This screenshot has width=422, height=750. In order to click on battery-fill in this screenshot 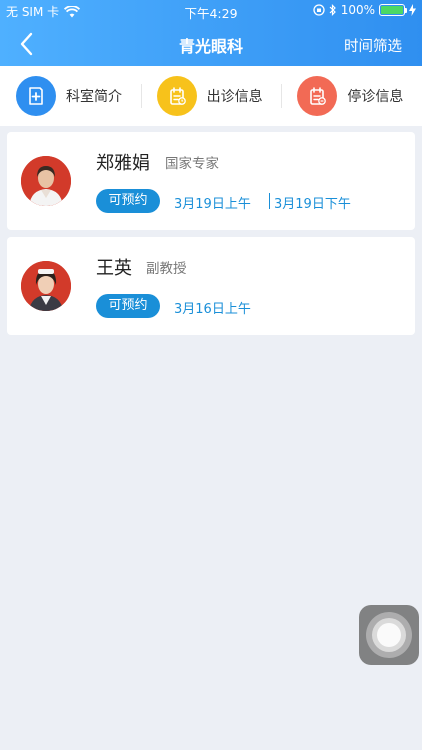, I will do `click(392, 10)`.